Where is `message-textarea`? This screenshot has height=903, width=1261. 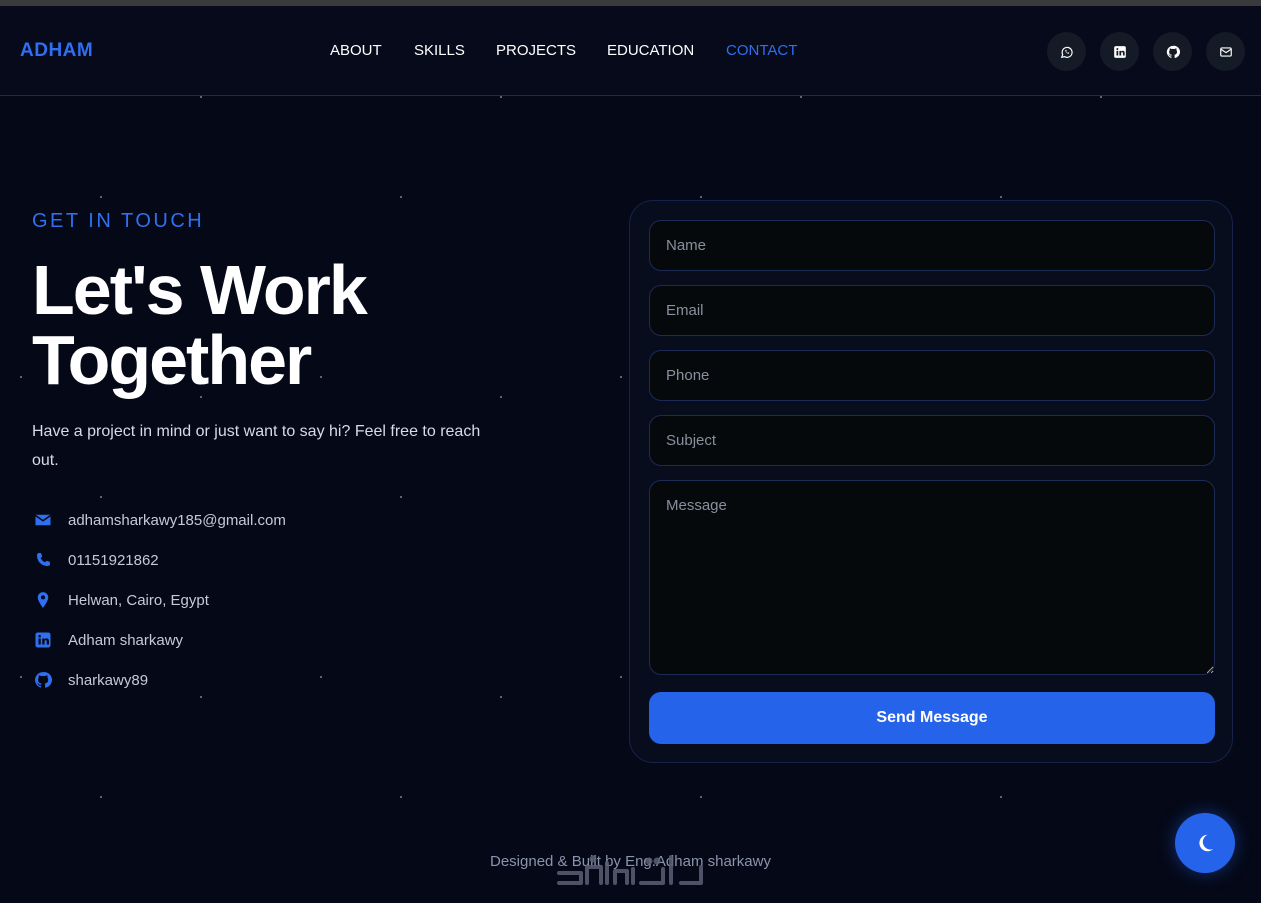
message-textarea is located at coordinates (932, 577).